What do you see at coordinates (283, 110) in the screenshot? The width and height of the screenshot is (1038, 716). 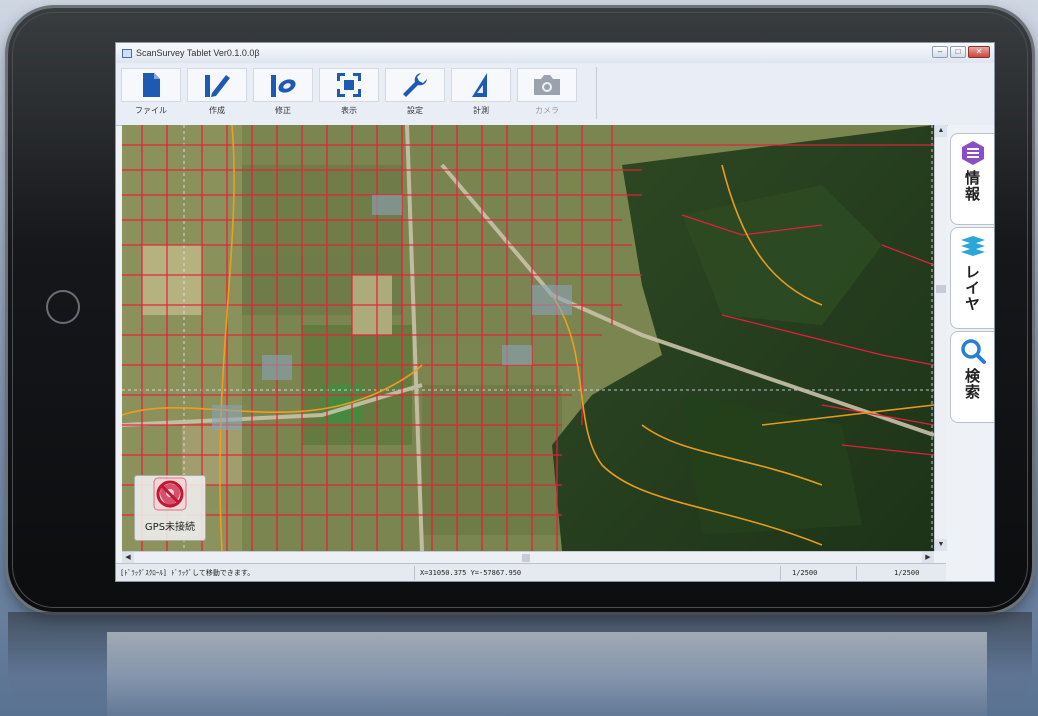 I see `modify-label: 修正` at bounding box center [283, 110].